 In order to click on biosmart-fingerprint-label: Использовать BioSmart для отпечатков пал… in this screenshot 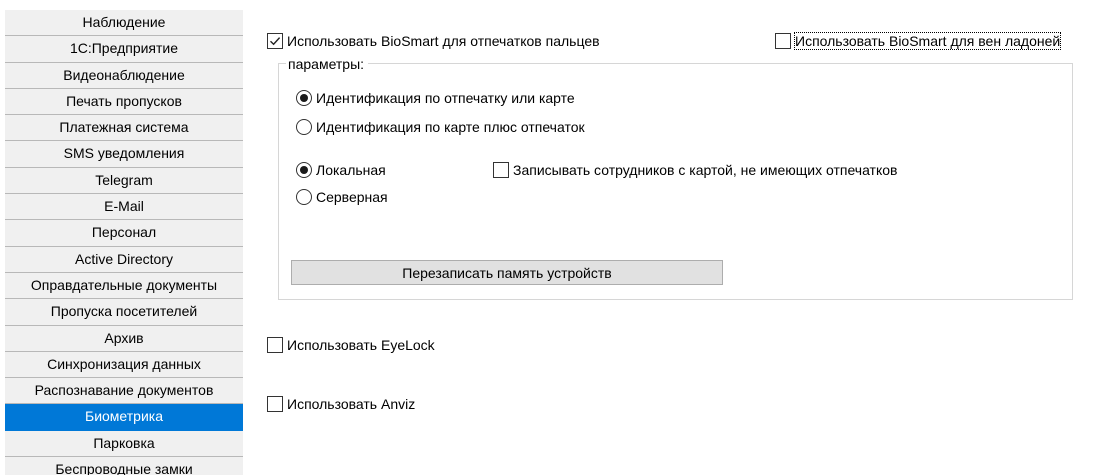, I will do `click(443, 41)`.